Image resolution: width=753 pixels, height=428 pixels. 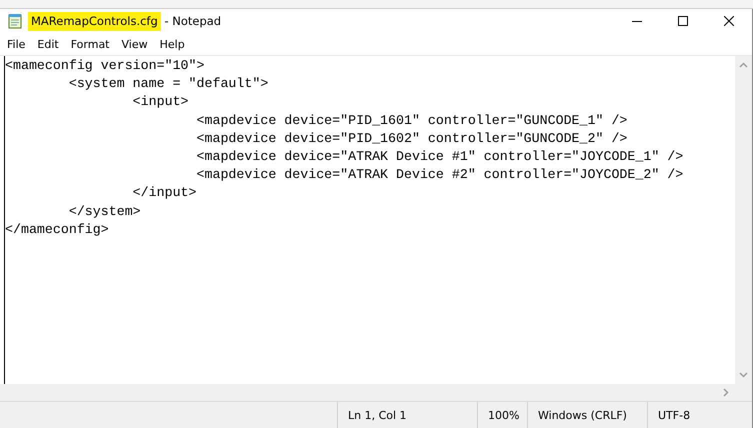 What do you see at coordinates (48, 44) in the screenshot?
I see `menu-item: Edit` at bounding box center [48, 44].